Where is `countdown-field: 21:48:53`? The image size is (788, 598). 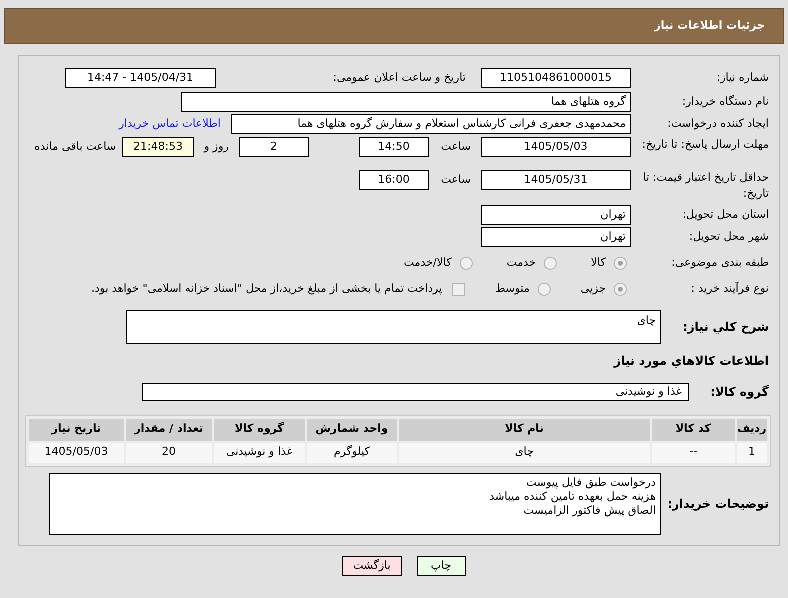
countdown-field: 21:48:53 is located at coordinates (158, 147).